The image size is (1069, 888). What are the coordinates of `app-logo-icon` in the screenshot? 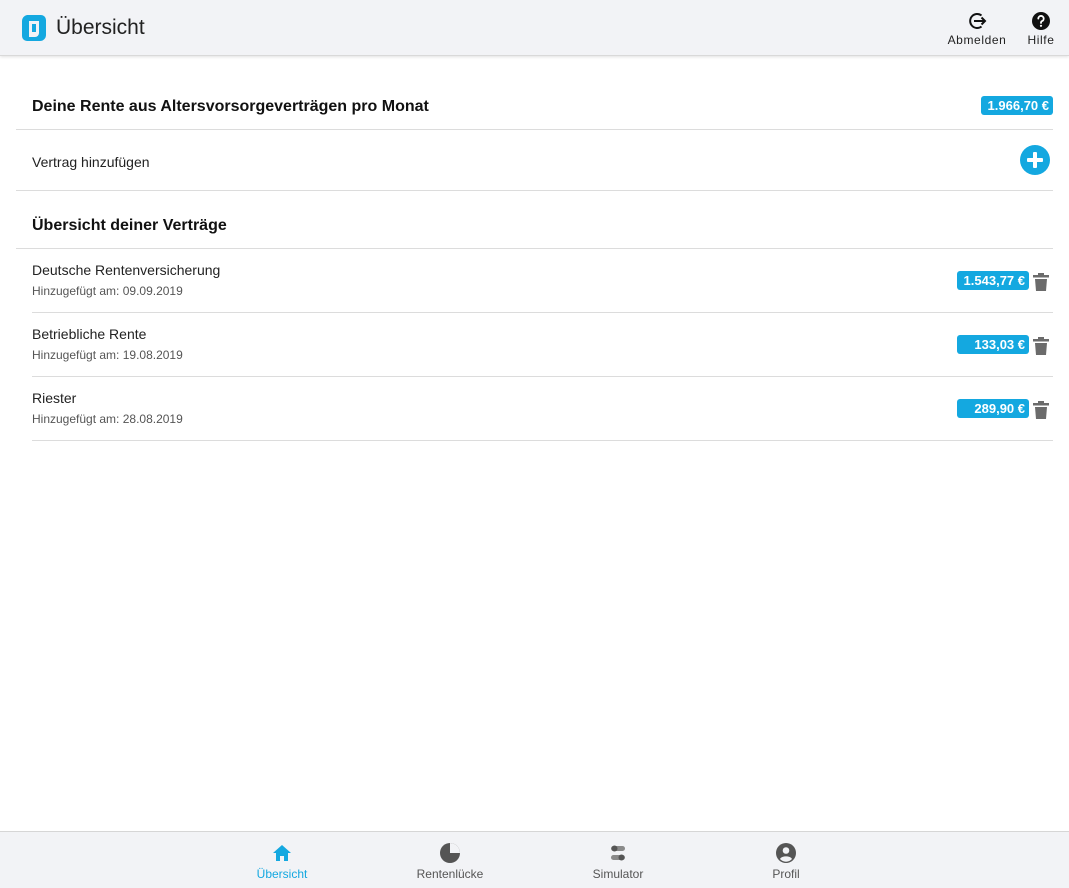 It's located at (33, 28).